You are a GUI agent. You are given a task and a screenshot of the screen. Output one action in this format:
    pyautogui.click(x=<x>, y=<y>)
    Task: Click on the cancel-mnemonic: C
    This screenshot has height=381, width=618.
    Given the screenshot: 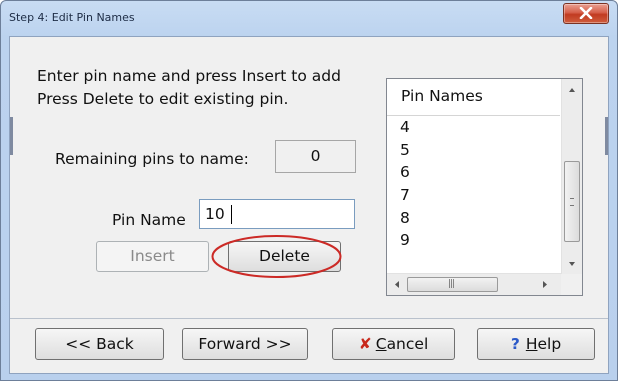 What is the action you would take?
    pyautogui.click(x=381, y=344)
    